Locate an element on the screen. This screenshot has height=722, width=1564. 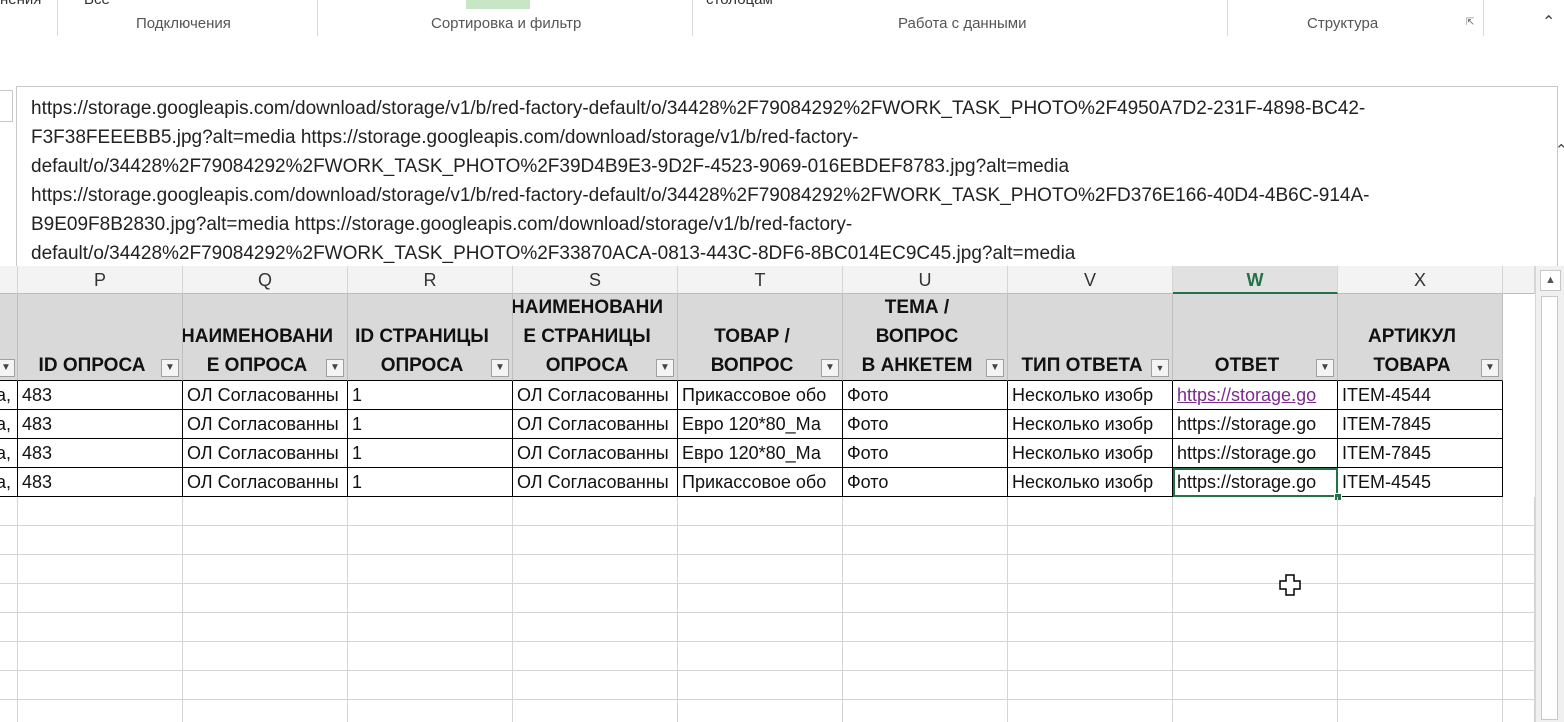
name-box is located at coordinates (6, 106).